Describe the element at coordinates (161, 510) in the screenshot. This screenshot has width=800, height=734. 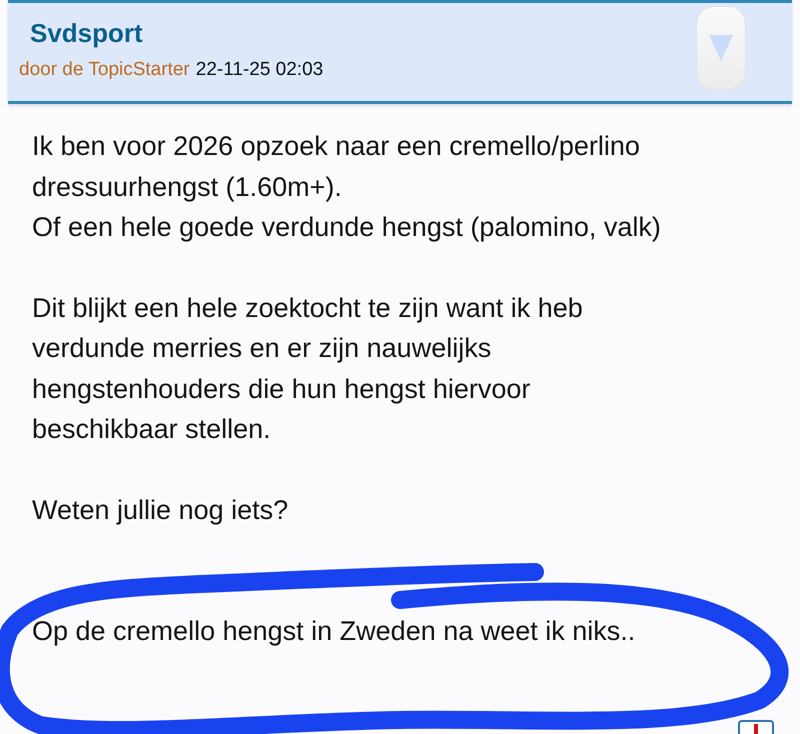
I see `post-paragraph: Weten jullie nog iets?` at that location.